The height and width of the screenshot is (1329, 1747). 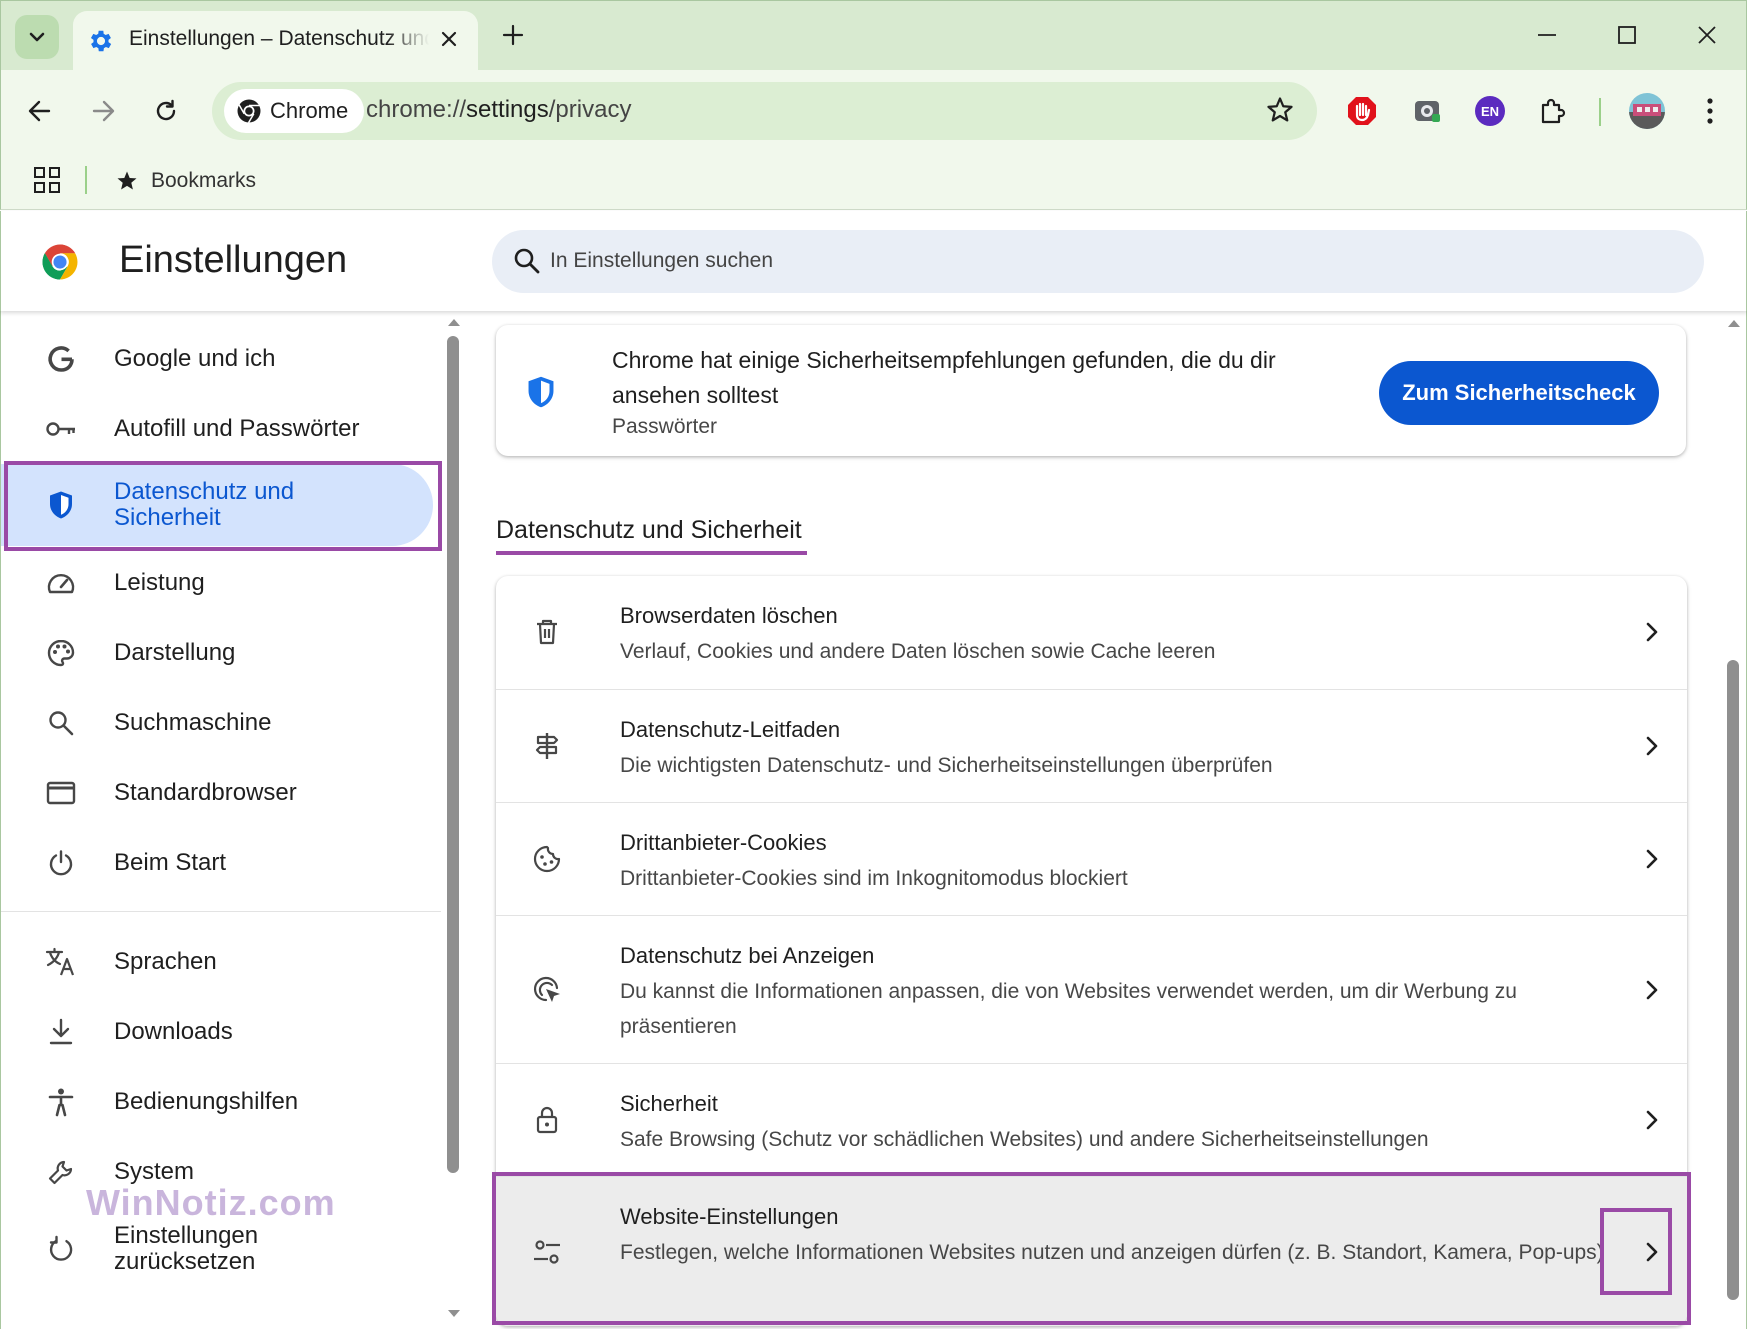 I want to click on reset-icon, so click(x=61, y=1249).